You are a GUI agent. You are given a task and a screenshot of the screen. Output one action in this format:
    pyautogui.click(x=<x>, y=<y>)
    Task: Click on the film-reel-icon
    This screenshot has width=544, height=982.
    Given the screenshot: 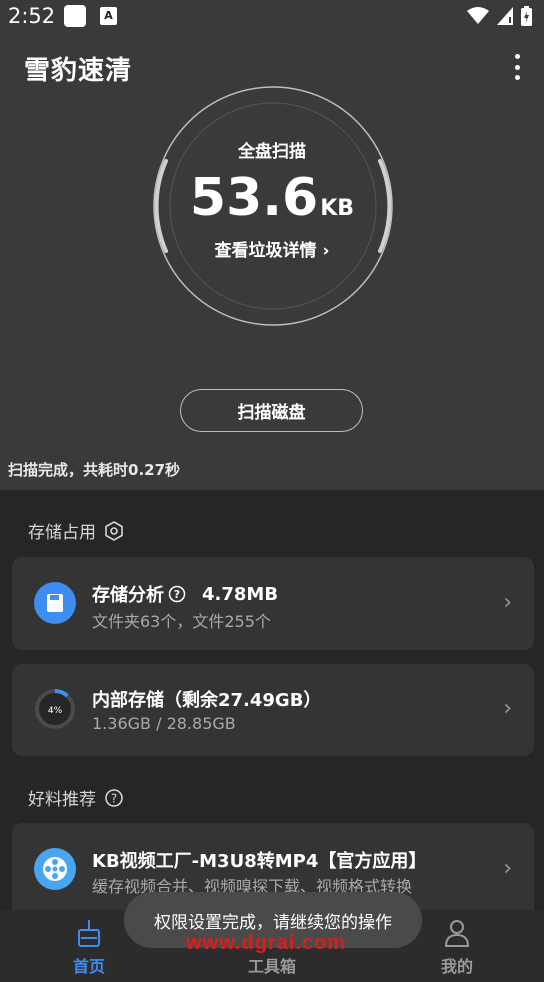 What is the action you would take?
    pyautogui.click(x=55, y=869)
    